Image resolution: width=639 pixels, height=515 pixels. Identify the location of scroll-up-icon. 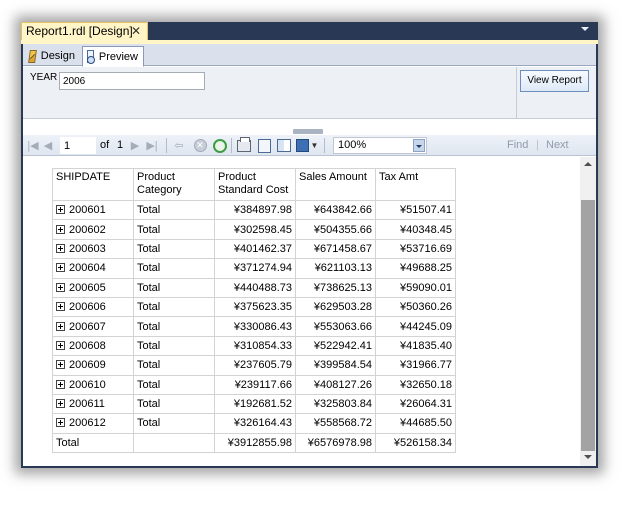
(588, 164).